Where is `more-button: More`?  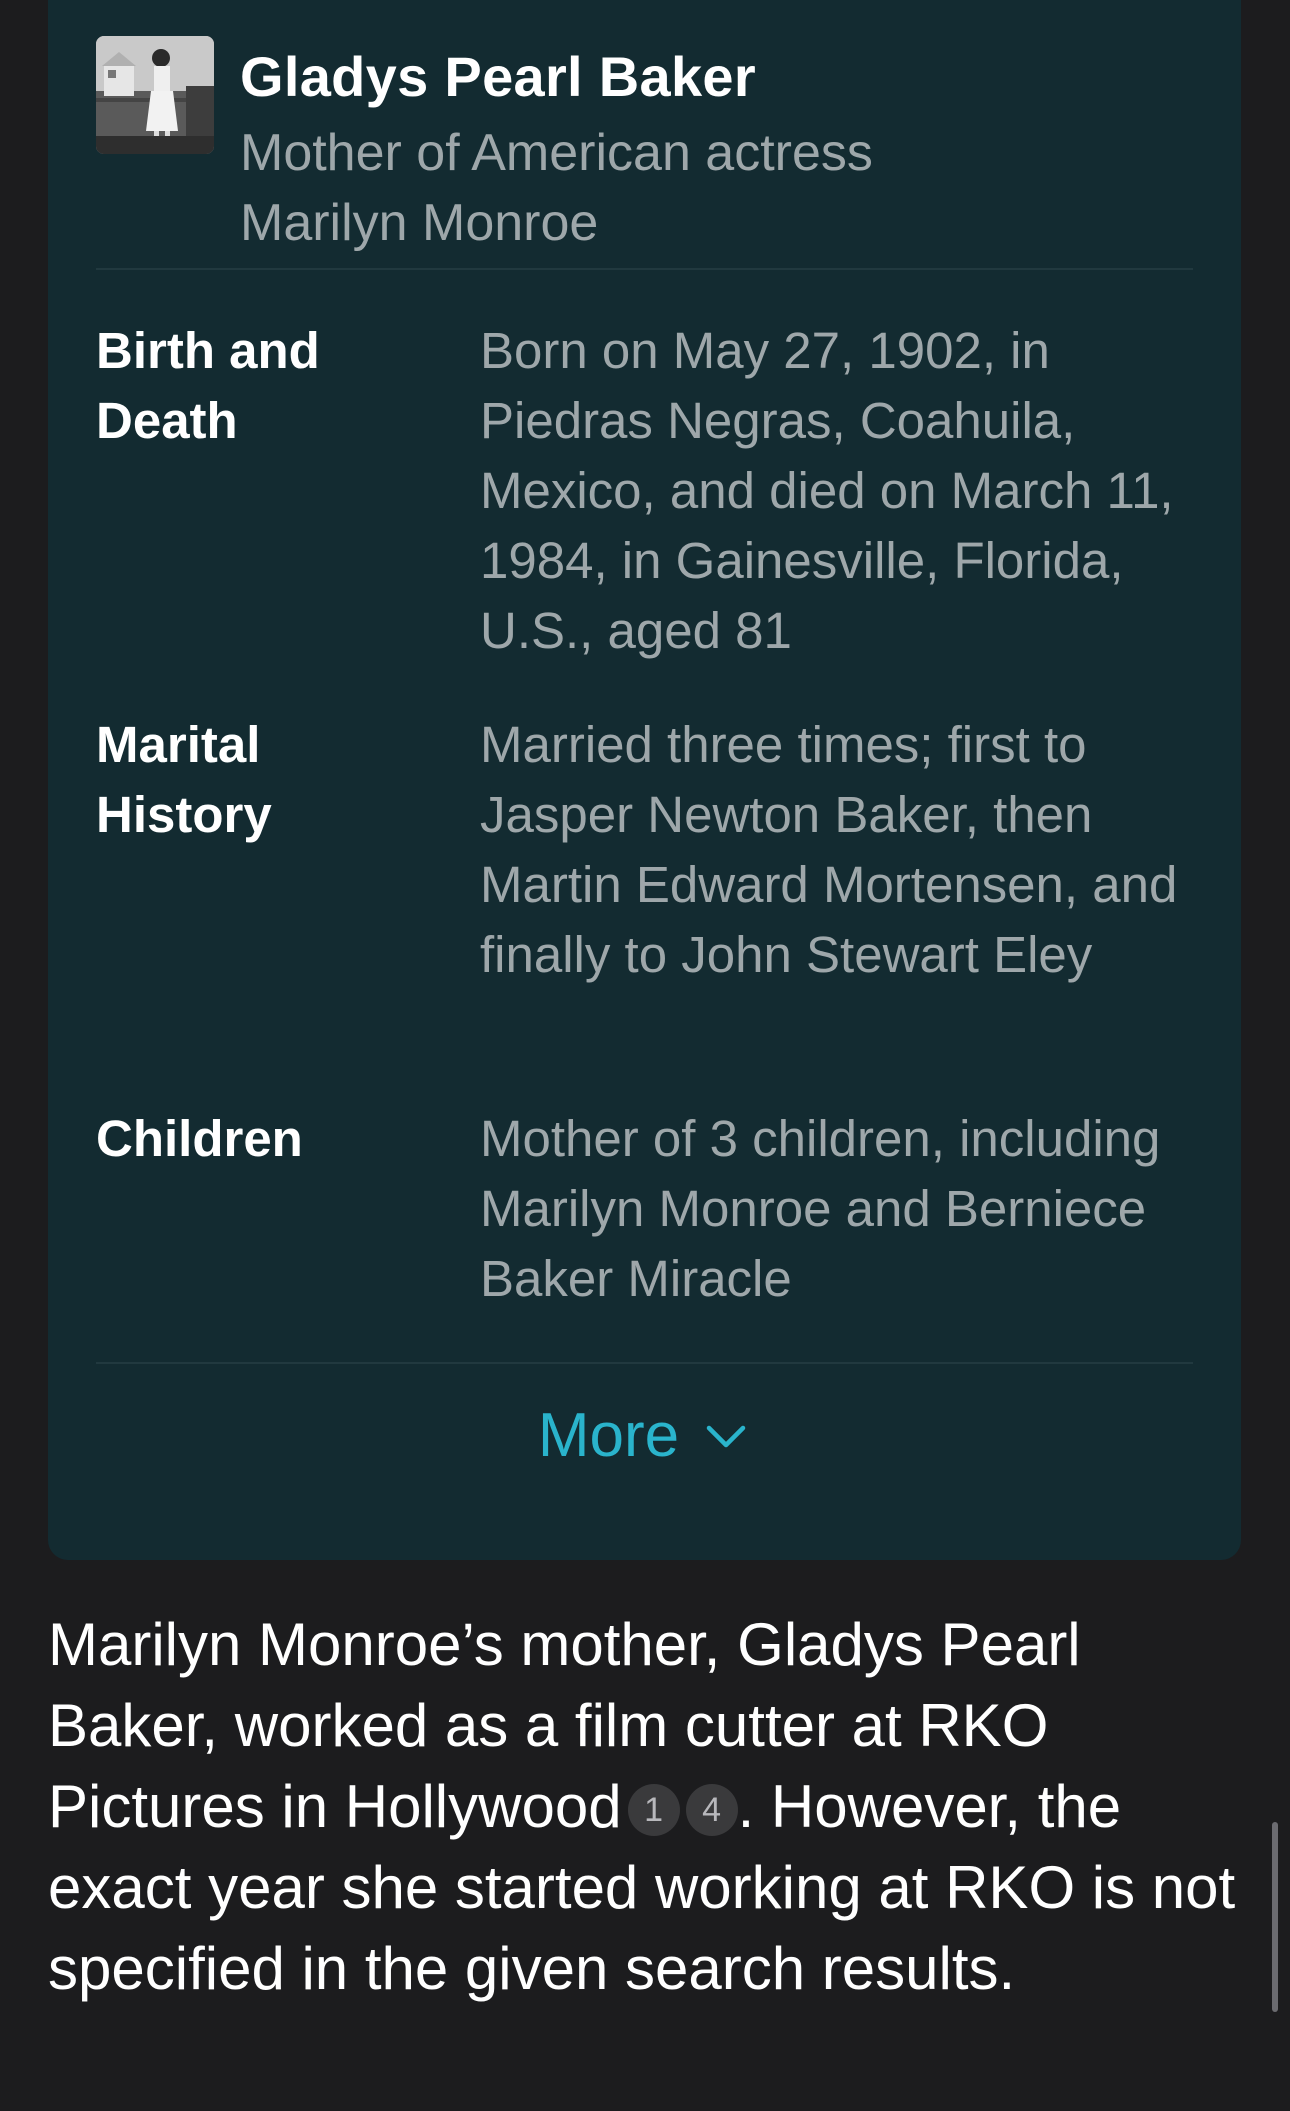 more-button: More is located at coordinates (644, 1435).